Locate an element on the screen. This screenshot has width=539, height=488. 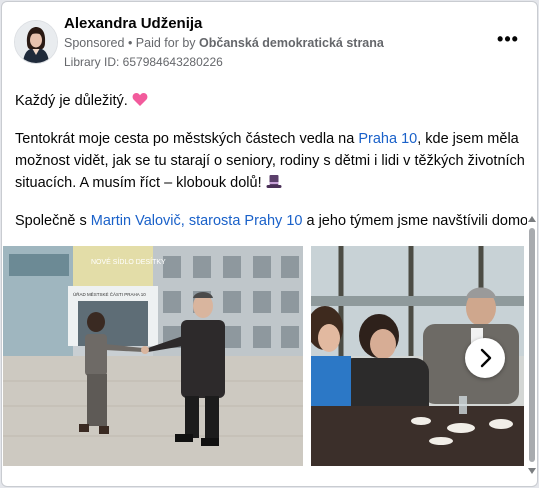
post-text-line-1: Každý je důležitý. is located at coordinates (271, 102).